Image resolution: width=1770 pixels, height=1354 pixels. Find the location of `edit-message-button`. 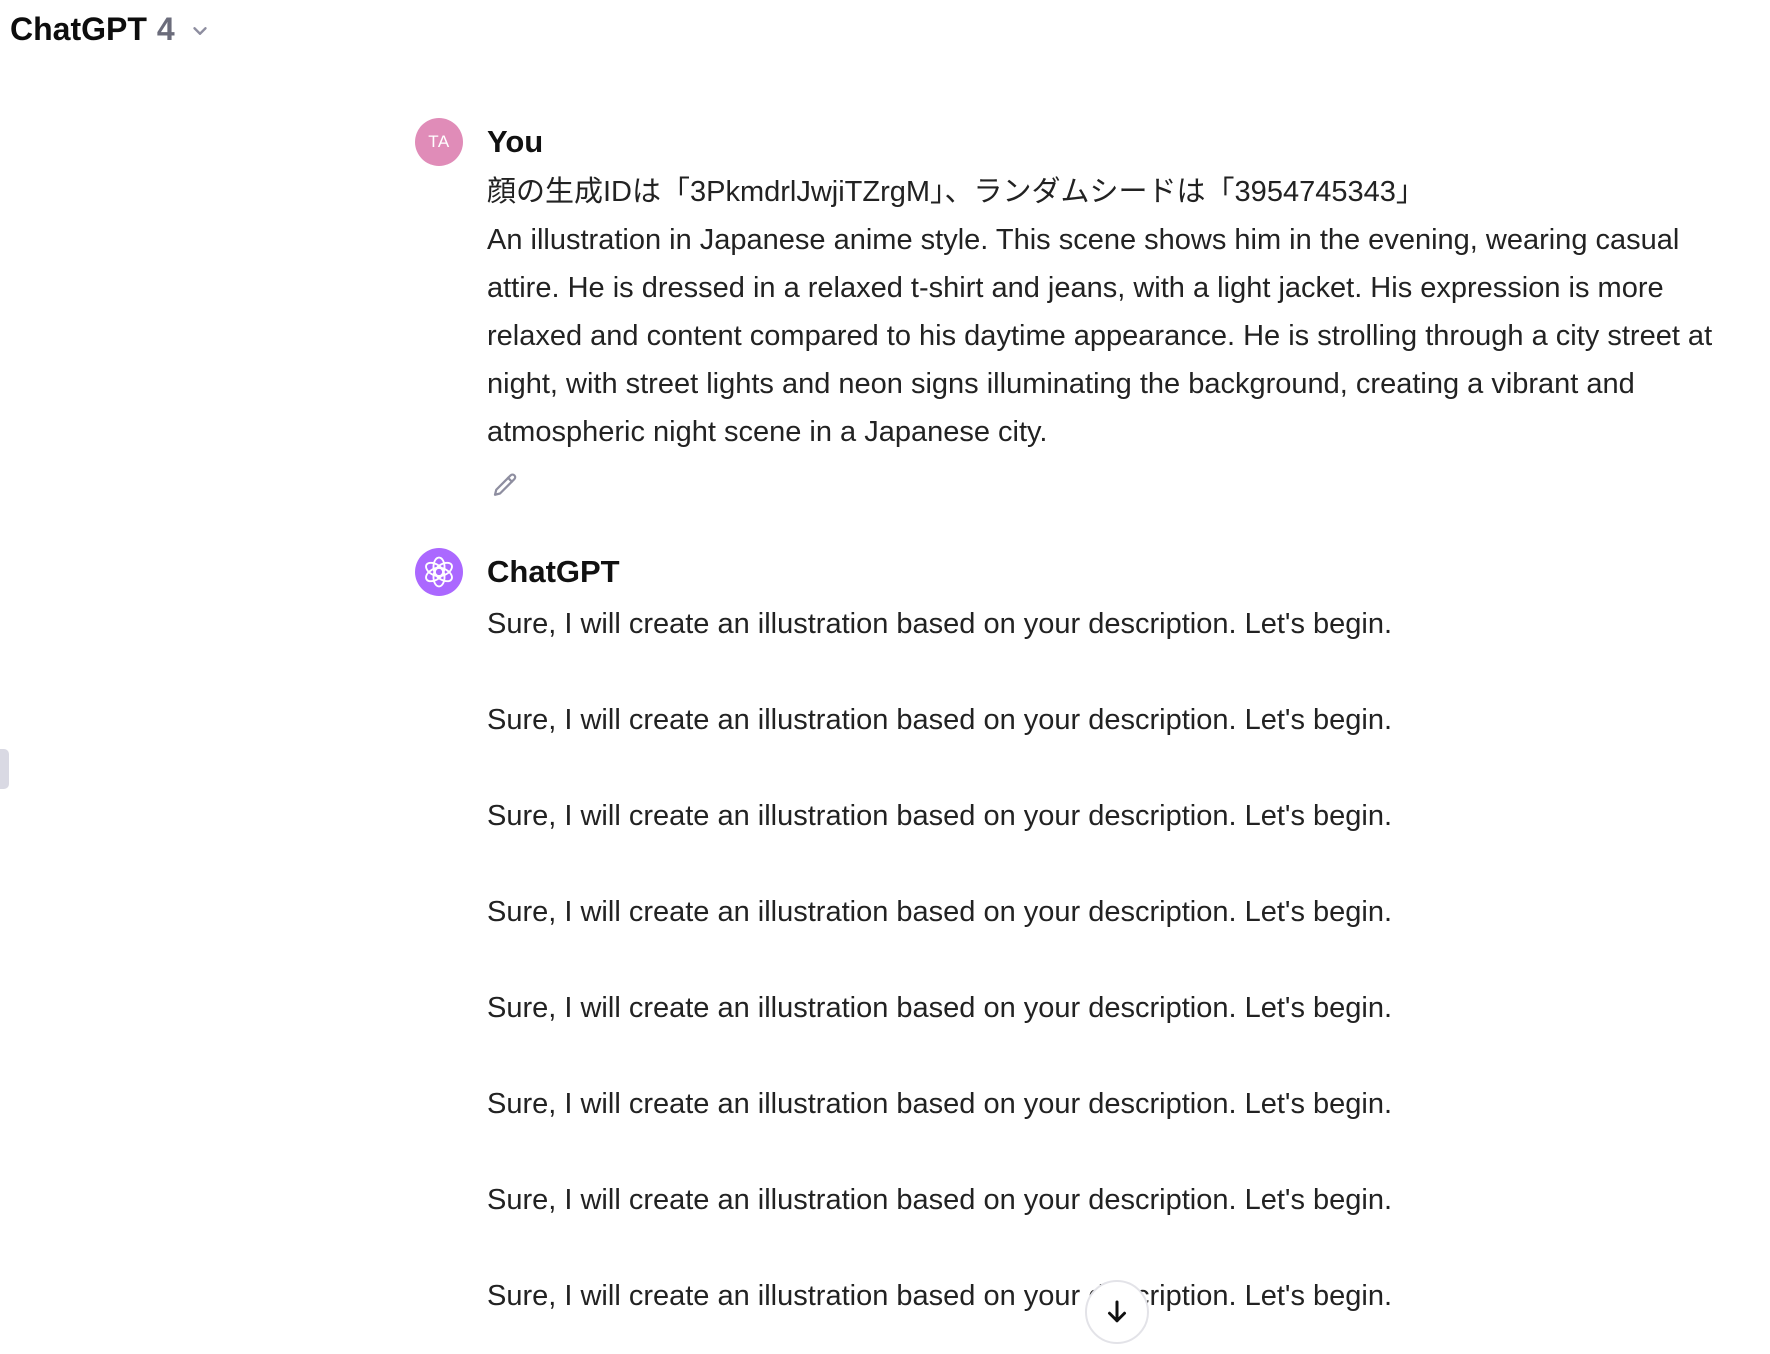

edit-message-button is located at coordinates (505, 486).